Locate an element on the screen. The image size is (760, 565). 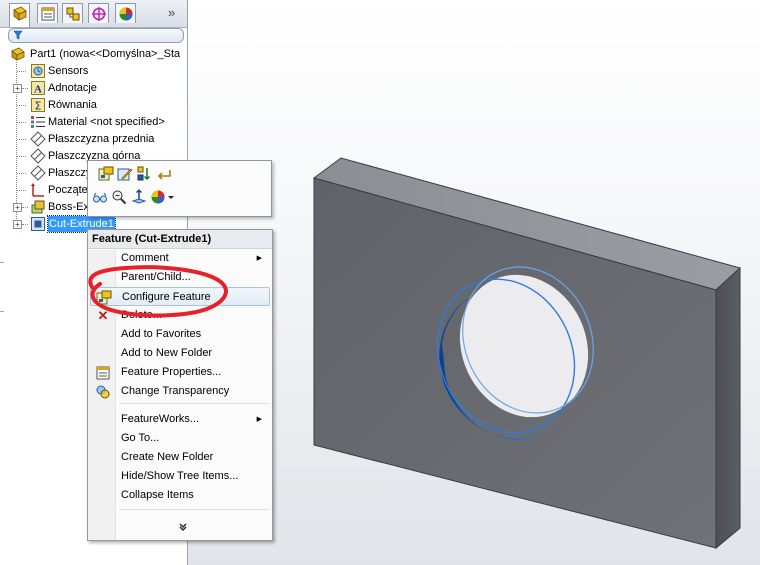
dimxpert-icon is located at coordinates (99, 14).